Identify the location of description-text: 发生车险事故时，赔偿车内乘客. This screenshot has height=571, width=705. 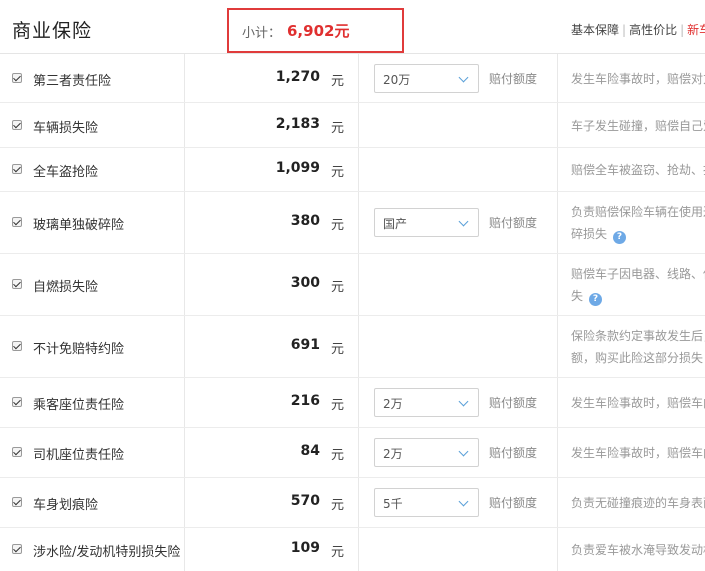
(638, 403).